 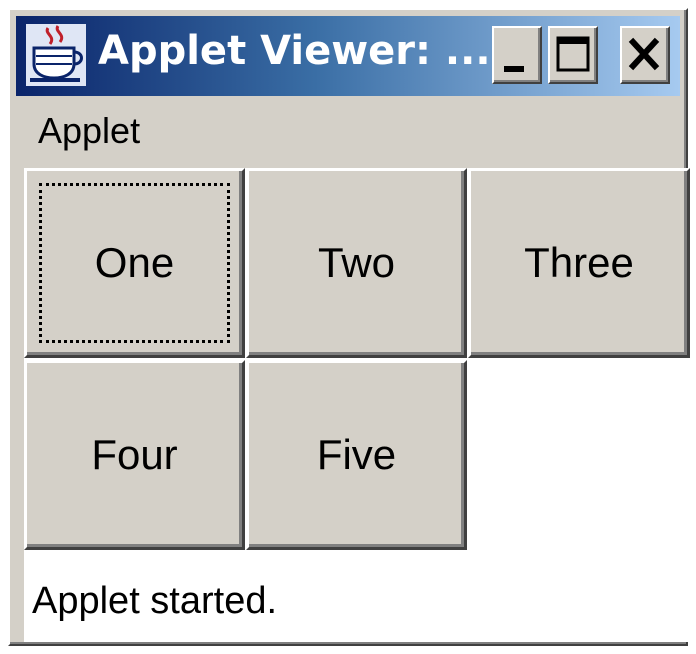 I want to click on menu-applet: Applet, so click(x=89, y=131).